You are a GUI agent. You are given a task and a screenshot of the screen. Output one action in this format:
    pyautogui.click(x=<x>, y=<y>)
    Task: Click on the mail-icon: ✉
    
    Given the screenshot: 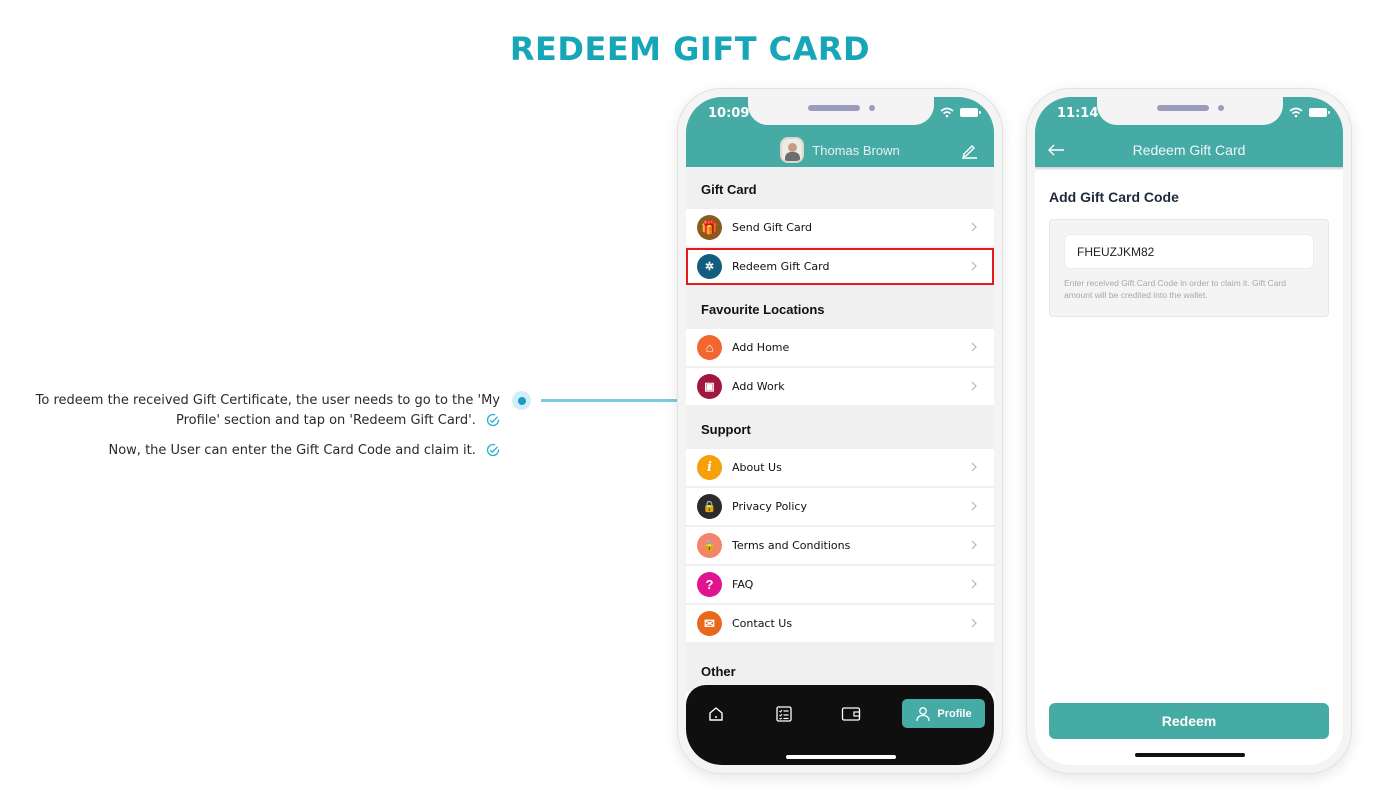 What is the action you would take?
    pyautogui.click(x=709, y=623)
    